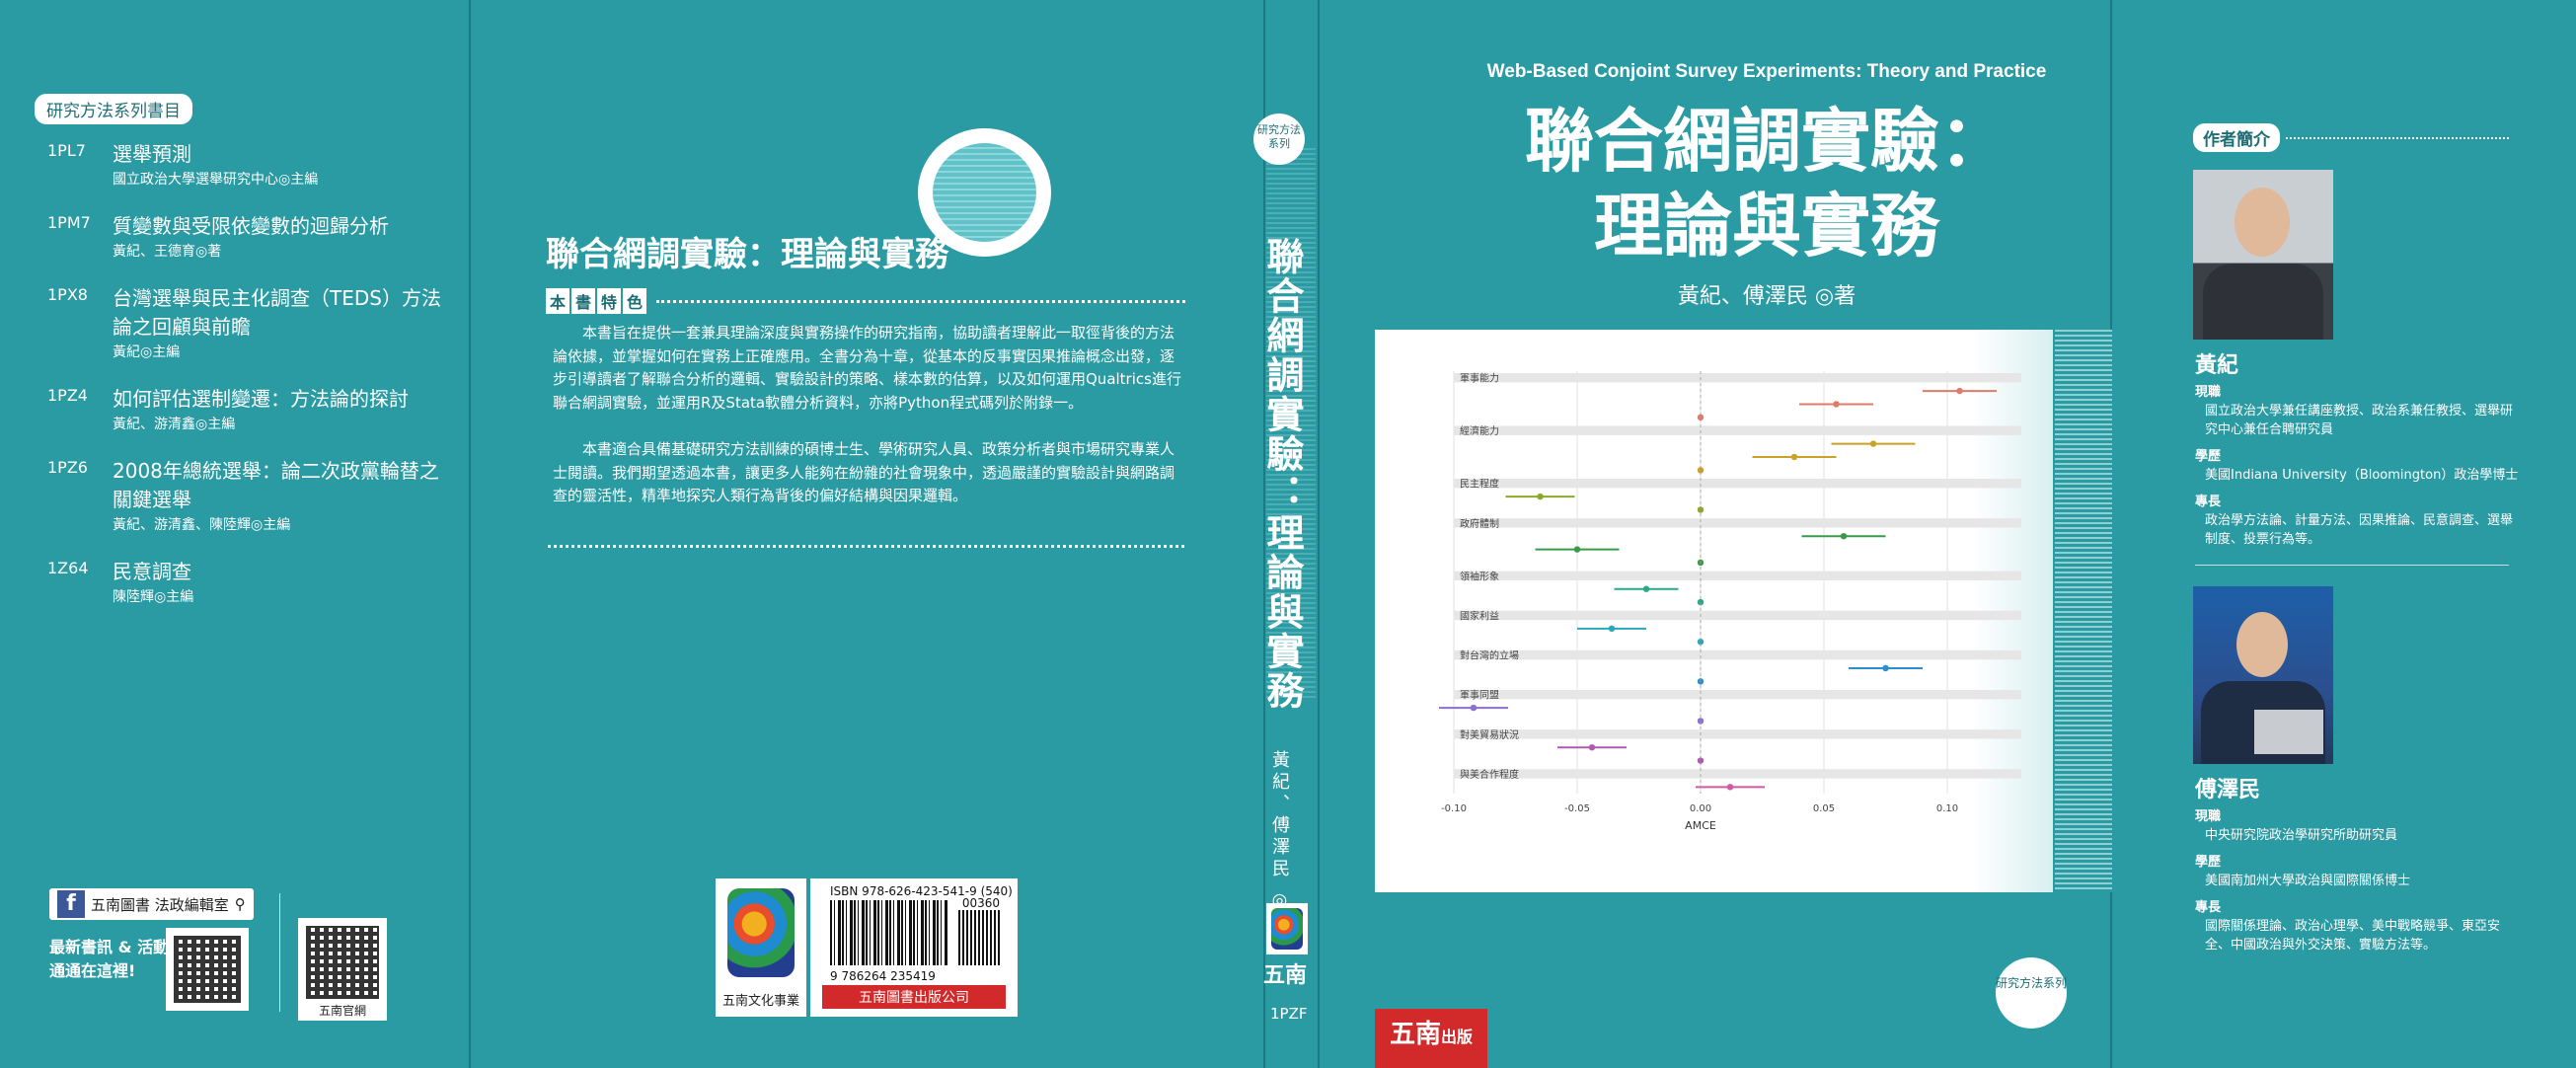 The image size is (2576, 1068). I want to click on book-code: 1PZ6, so click(67, 467).